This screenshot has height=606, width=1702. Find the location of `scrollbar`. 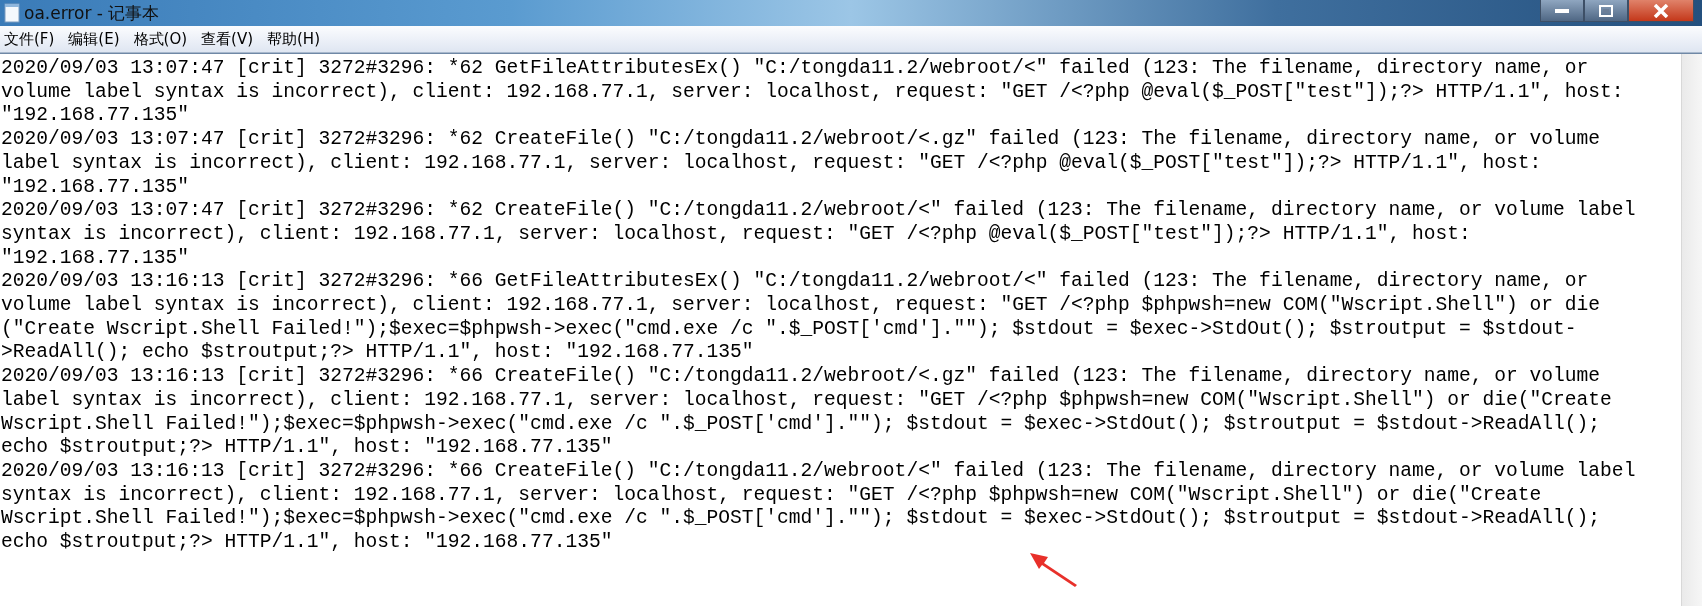

scrollbar is located at coordinates (1691, 330).